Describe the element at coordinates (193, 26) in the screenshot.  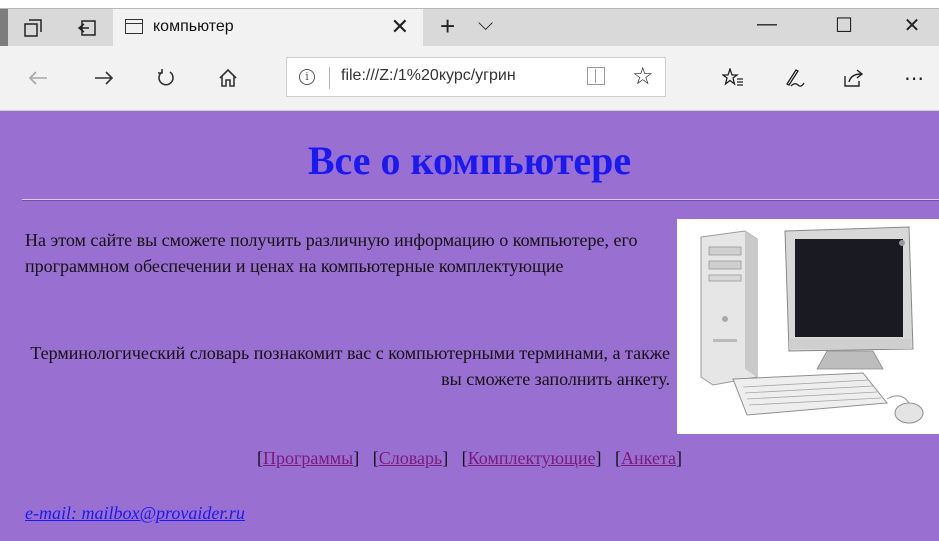
I see `tab-title: компьютер` at that location.